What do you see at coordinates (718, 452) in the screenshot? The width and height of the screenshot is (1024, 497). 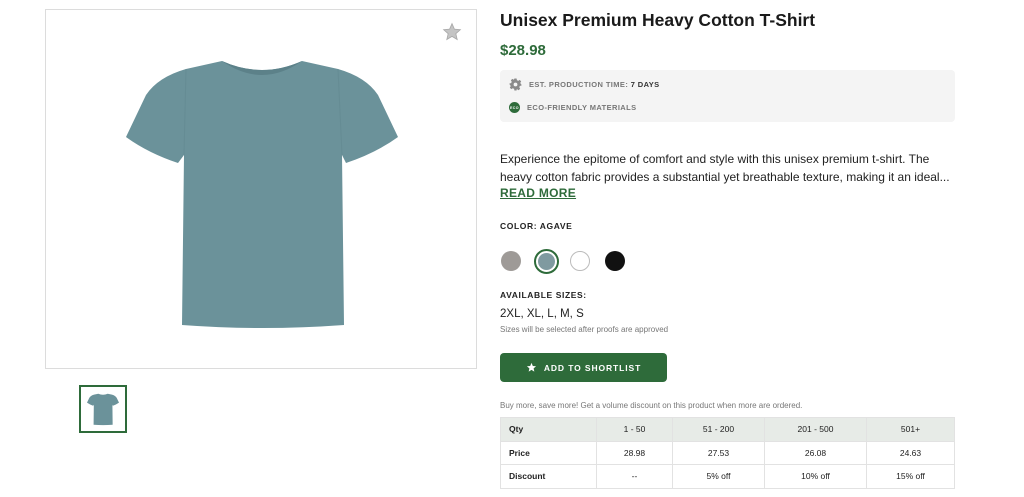 I see `table-cell: 27.53` at bounding box center [718, 452].